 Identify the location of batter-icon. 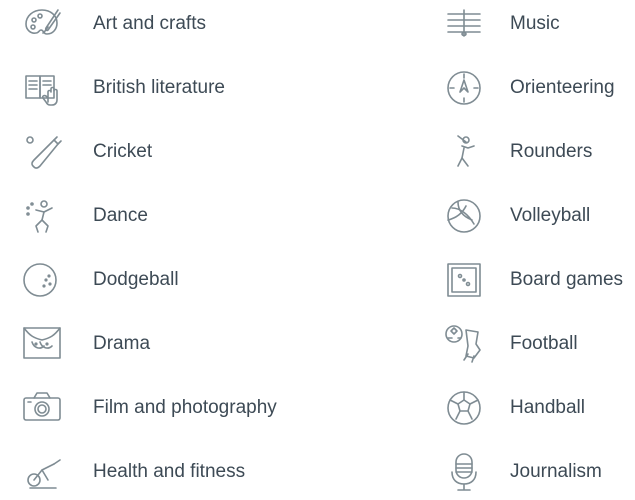
(464, 152).